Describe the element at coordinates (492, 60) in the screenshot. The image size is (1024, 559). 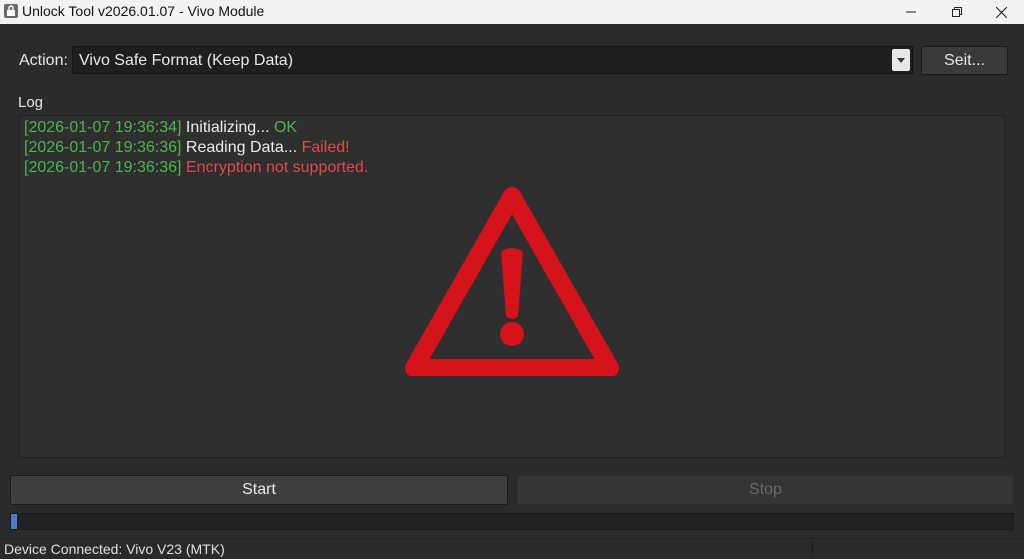
I see `action-select: Vivo Safe Format (Keep Data)` at that location.